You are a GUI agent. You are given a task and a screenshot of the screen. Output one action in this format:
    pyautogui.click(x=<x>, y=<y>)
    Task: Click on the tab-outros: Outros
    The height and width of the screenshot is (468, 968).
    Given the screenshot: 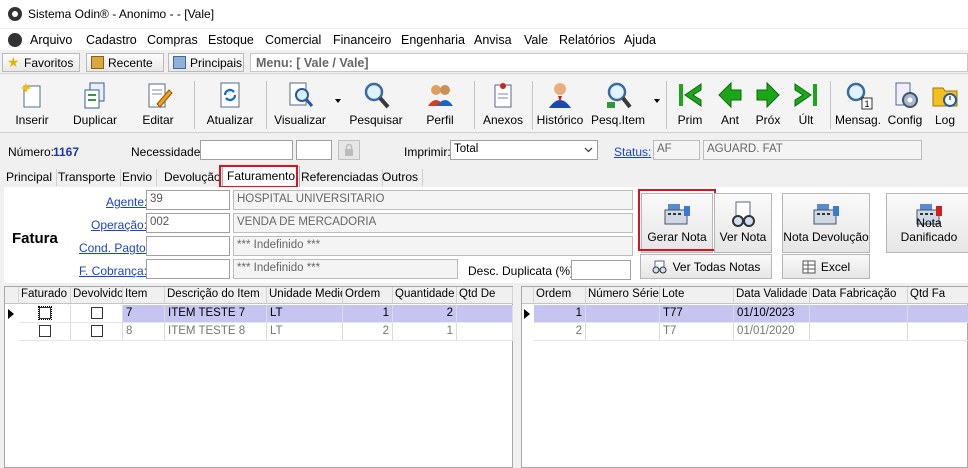 What is the action you would take?
    pyautogui.click(x=401, y=177)
    